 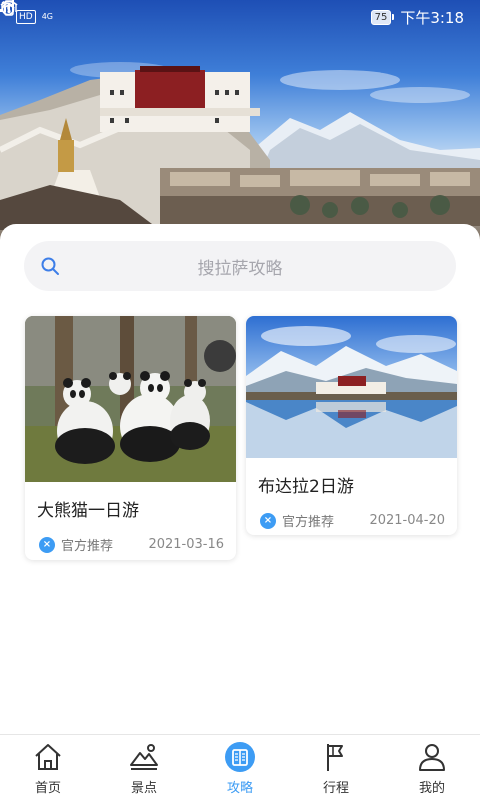 What do you see at coordinates (432, 17) in the screenshot?
I see `clock: 下午3:18` at bounding box center [432, 17].